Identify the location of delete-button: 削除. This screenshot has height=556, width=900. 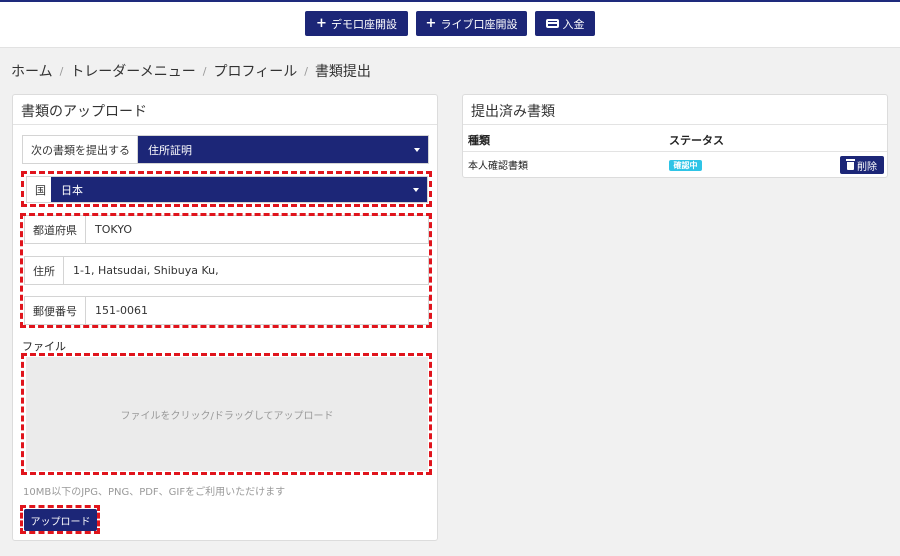
(862, 165).